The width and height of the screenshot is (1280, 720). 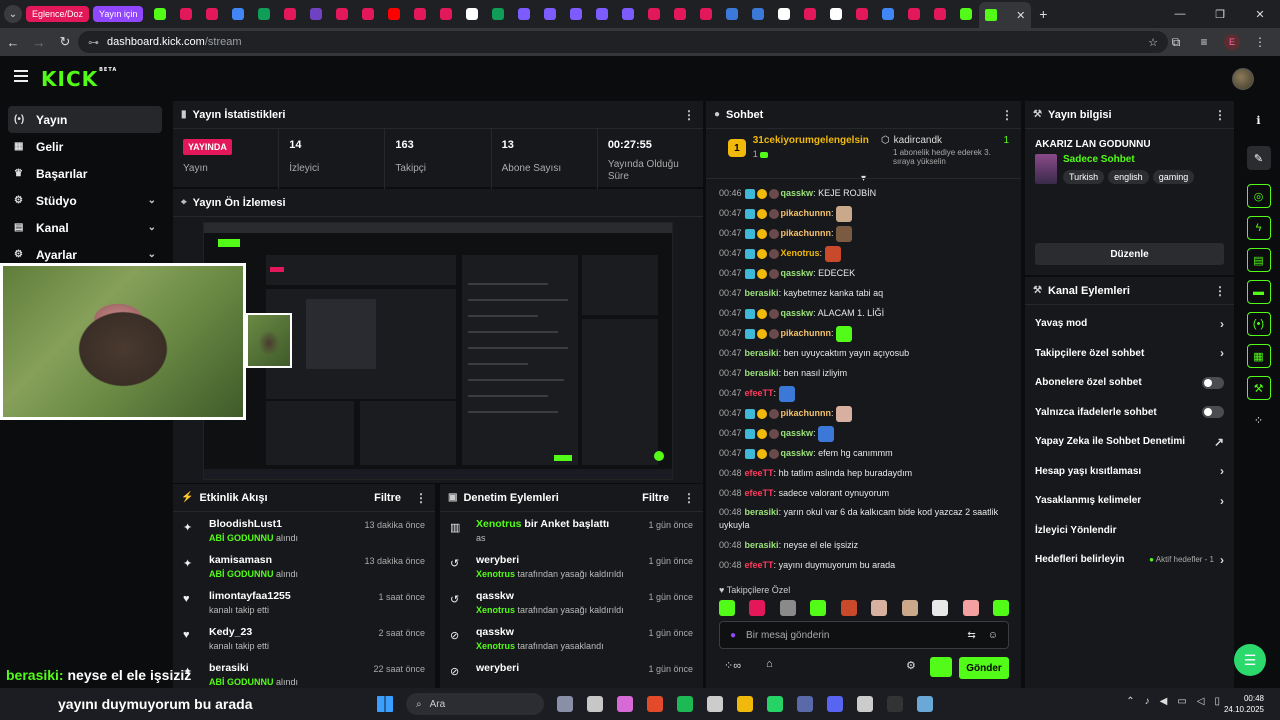 What do you see at coordinates (863, 293) in the screenshot?
I see `chat-message: 00:47 berasiki: kaybetmez kanka tabi aq` at bounding box center [863, 293].